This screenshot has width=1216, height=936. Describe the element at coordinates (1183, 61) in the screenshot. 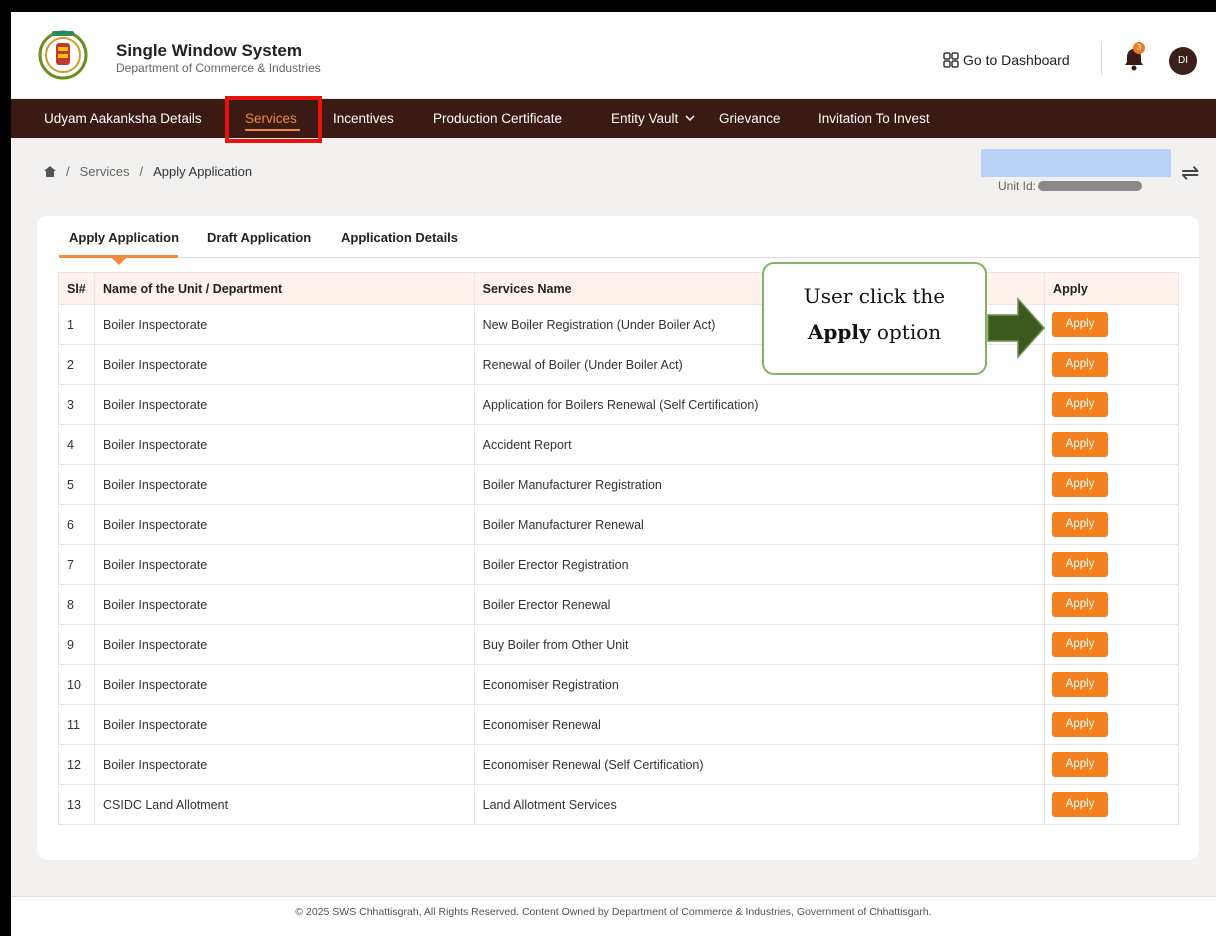

I see `avatar: DI` at that location.